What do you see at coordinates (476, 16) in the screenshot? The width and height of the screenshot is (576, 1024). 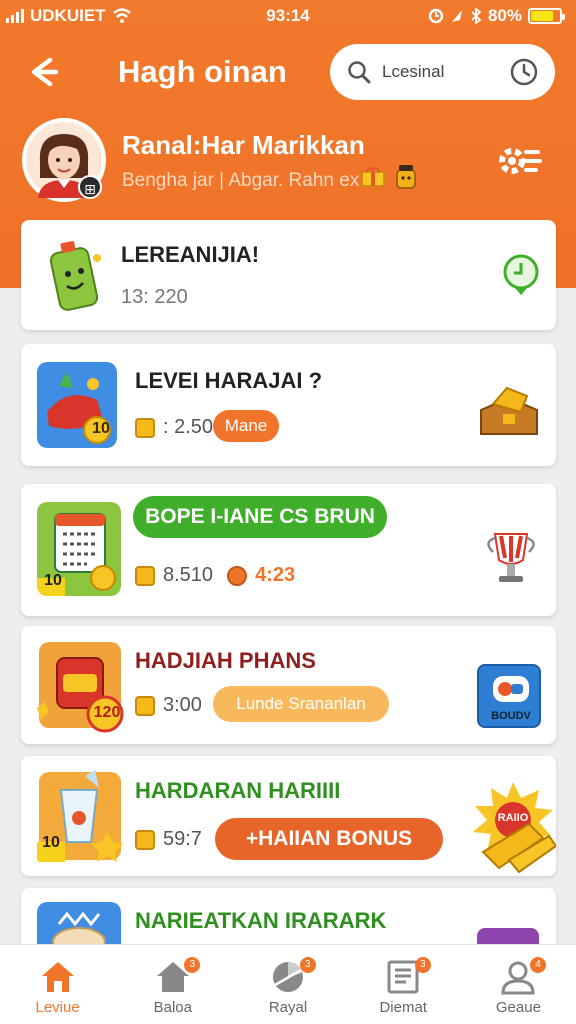 I see `bluetooth-icon` at bounding box center [476, 16].